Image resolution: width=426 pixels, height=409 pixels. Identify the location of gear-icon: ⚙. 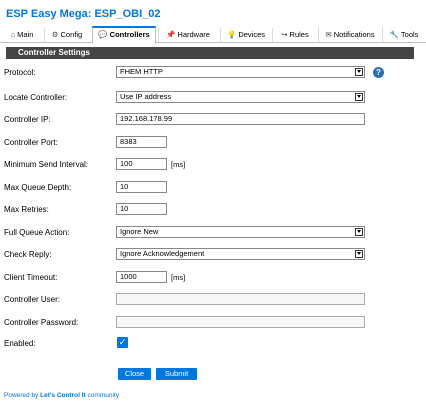
(55, 34).